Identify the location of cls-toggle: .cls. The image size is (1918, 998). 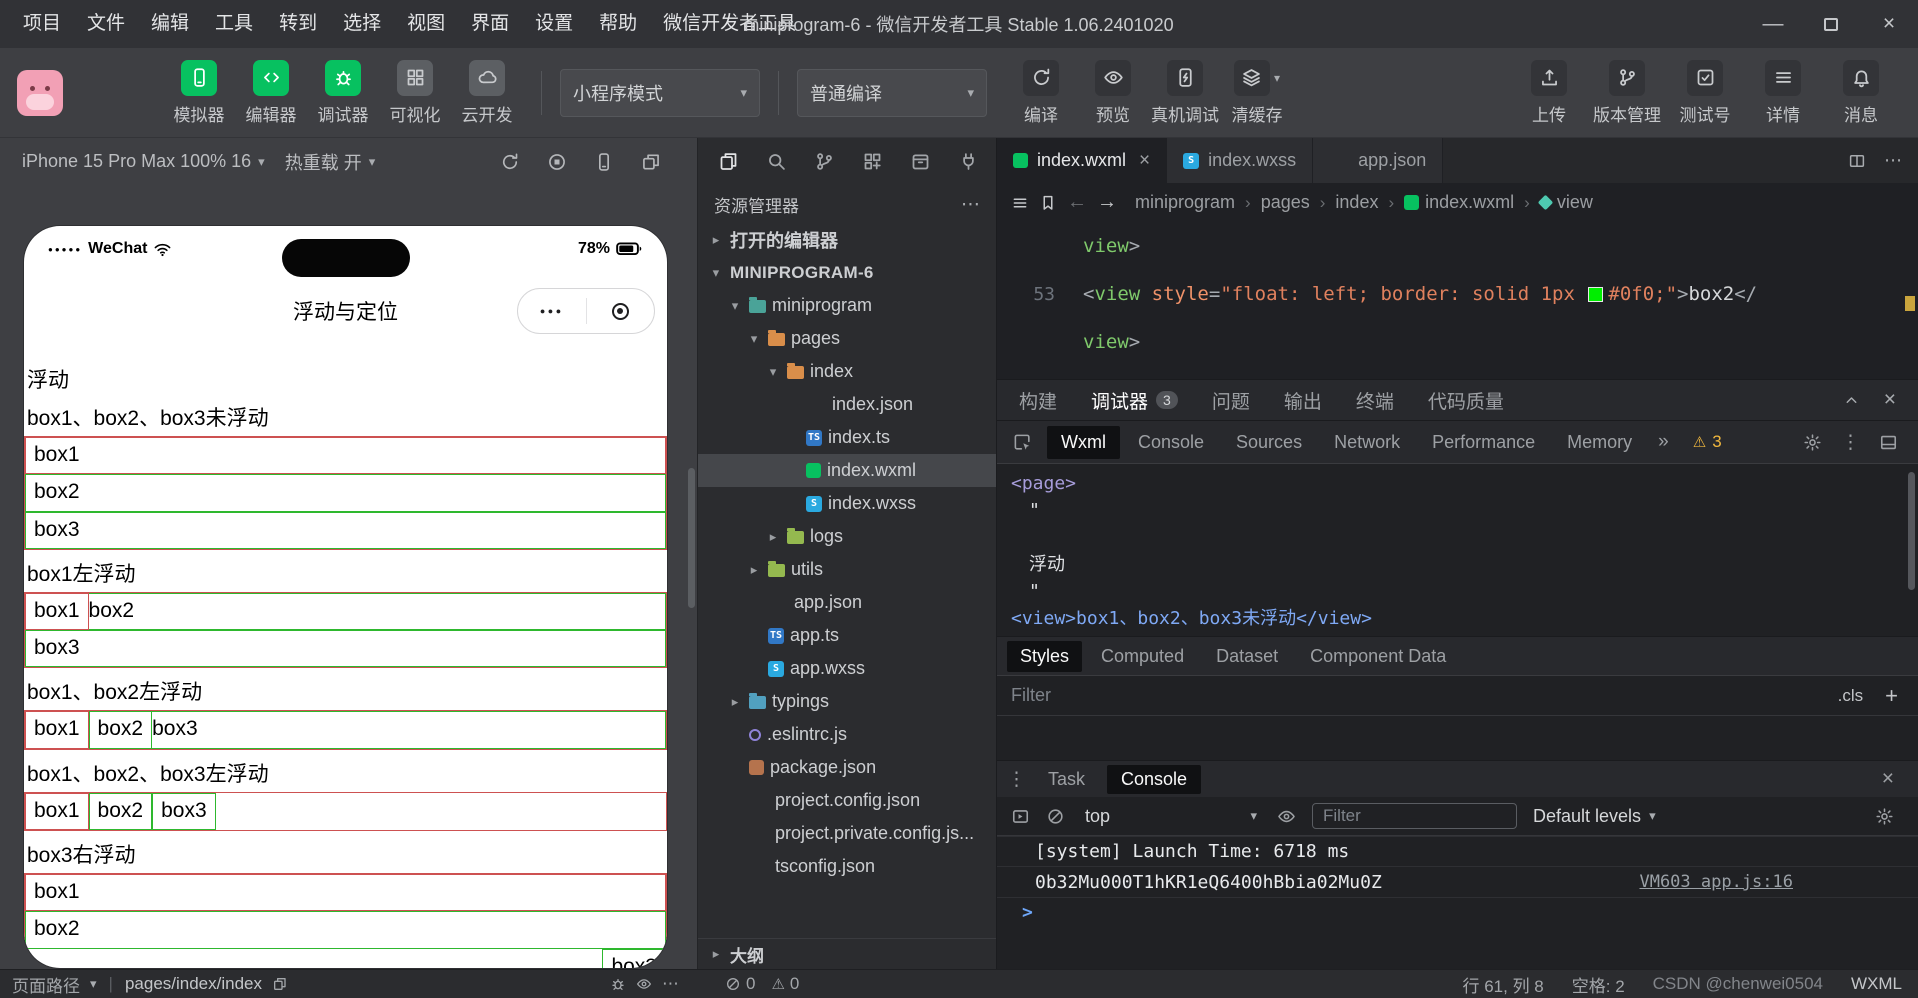
(1851, 696).